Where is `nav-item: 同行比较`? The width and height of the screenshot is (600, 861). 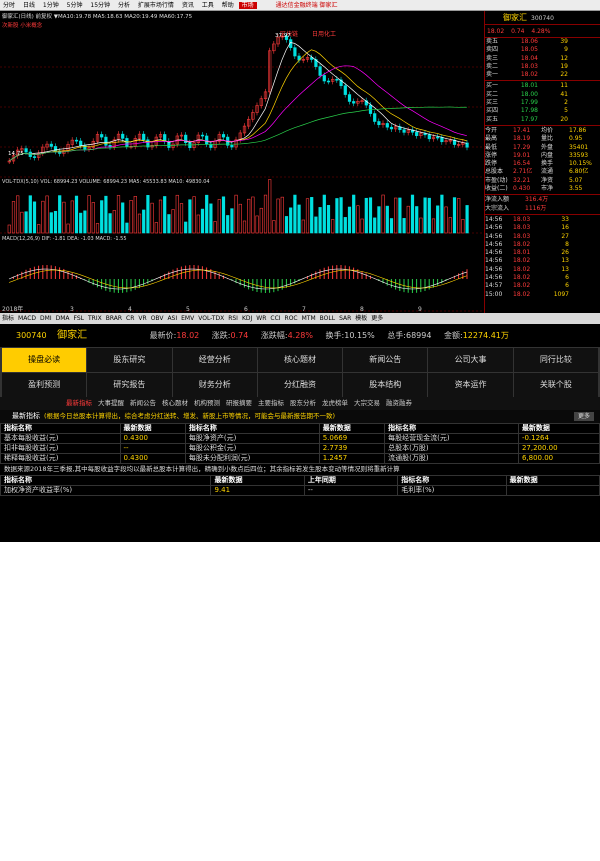
nav-item: 同行比较 is located at coordinates (555, 360).